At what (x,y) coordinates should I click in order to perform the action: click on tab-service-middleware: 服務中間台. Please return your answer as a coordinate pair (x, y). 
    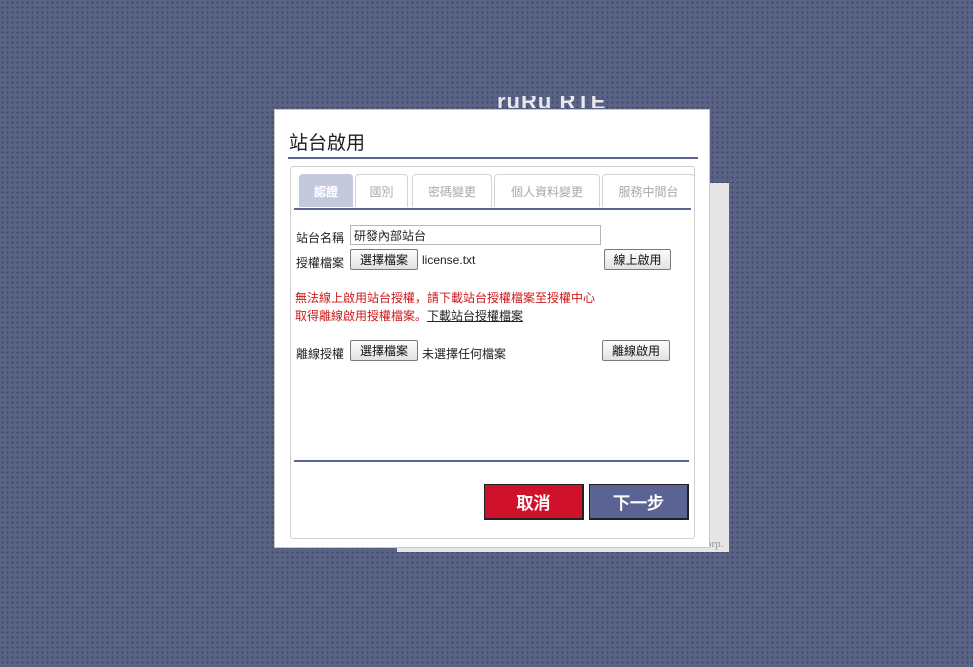
    Looking at the image, I should click on (648, 190).